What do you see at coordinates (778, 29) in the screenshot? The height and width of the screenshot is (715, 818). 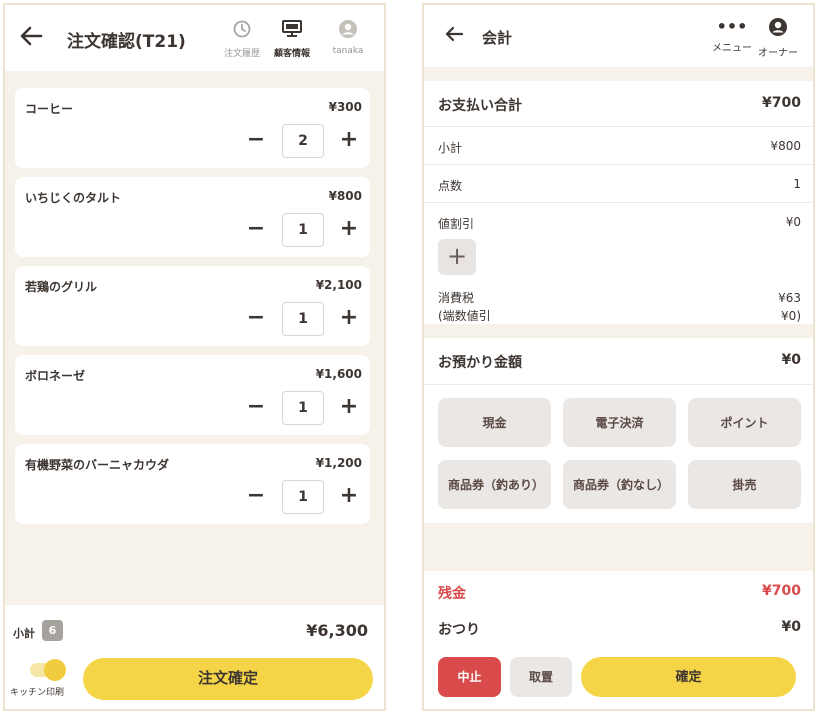 I see `owner-avatar-icon` at bounding box center [778, 29].